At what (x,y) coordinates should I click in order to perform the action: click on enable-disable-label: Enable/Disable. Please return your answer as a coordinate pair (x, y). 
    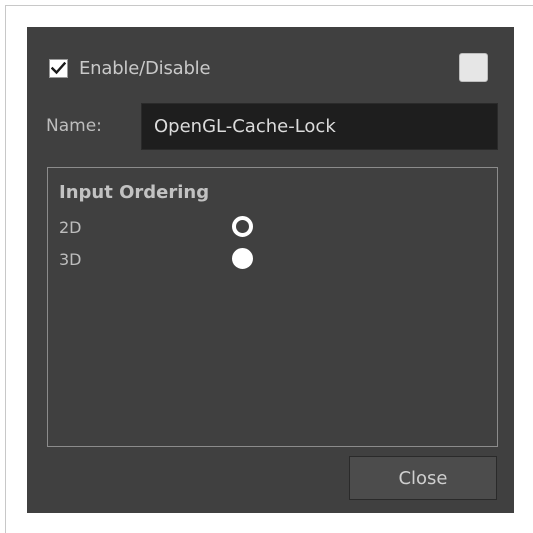
    Looking at the image, I should click on (145, 68).